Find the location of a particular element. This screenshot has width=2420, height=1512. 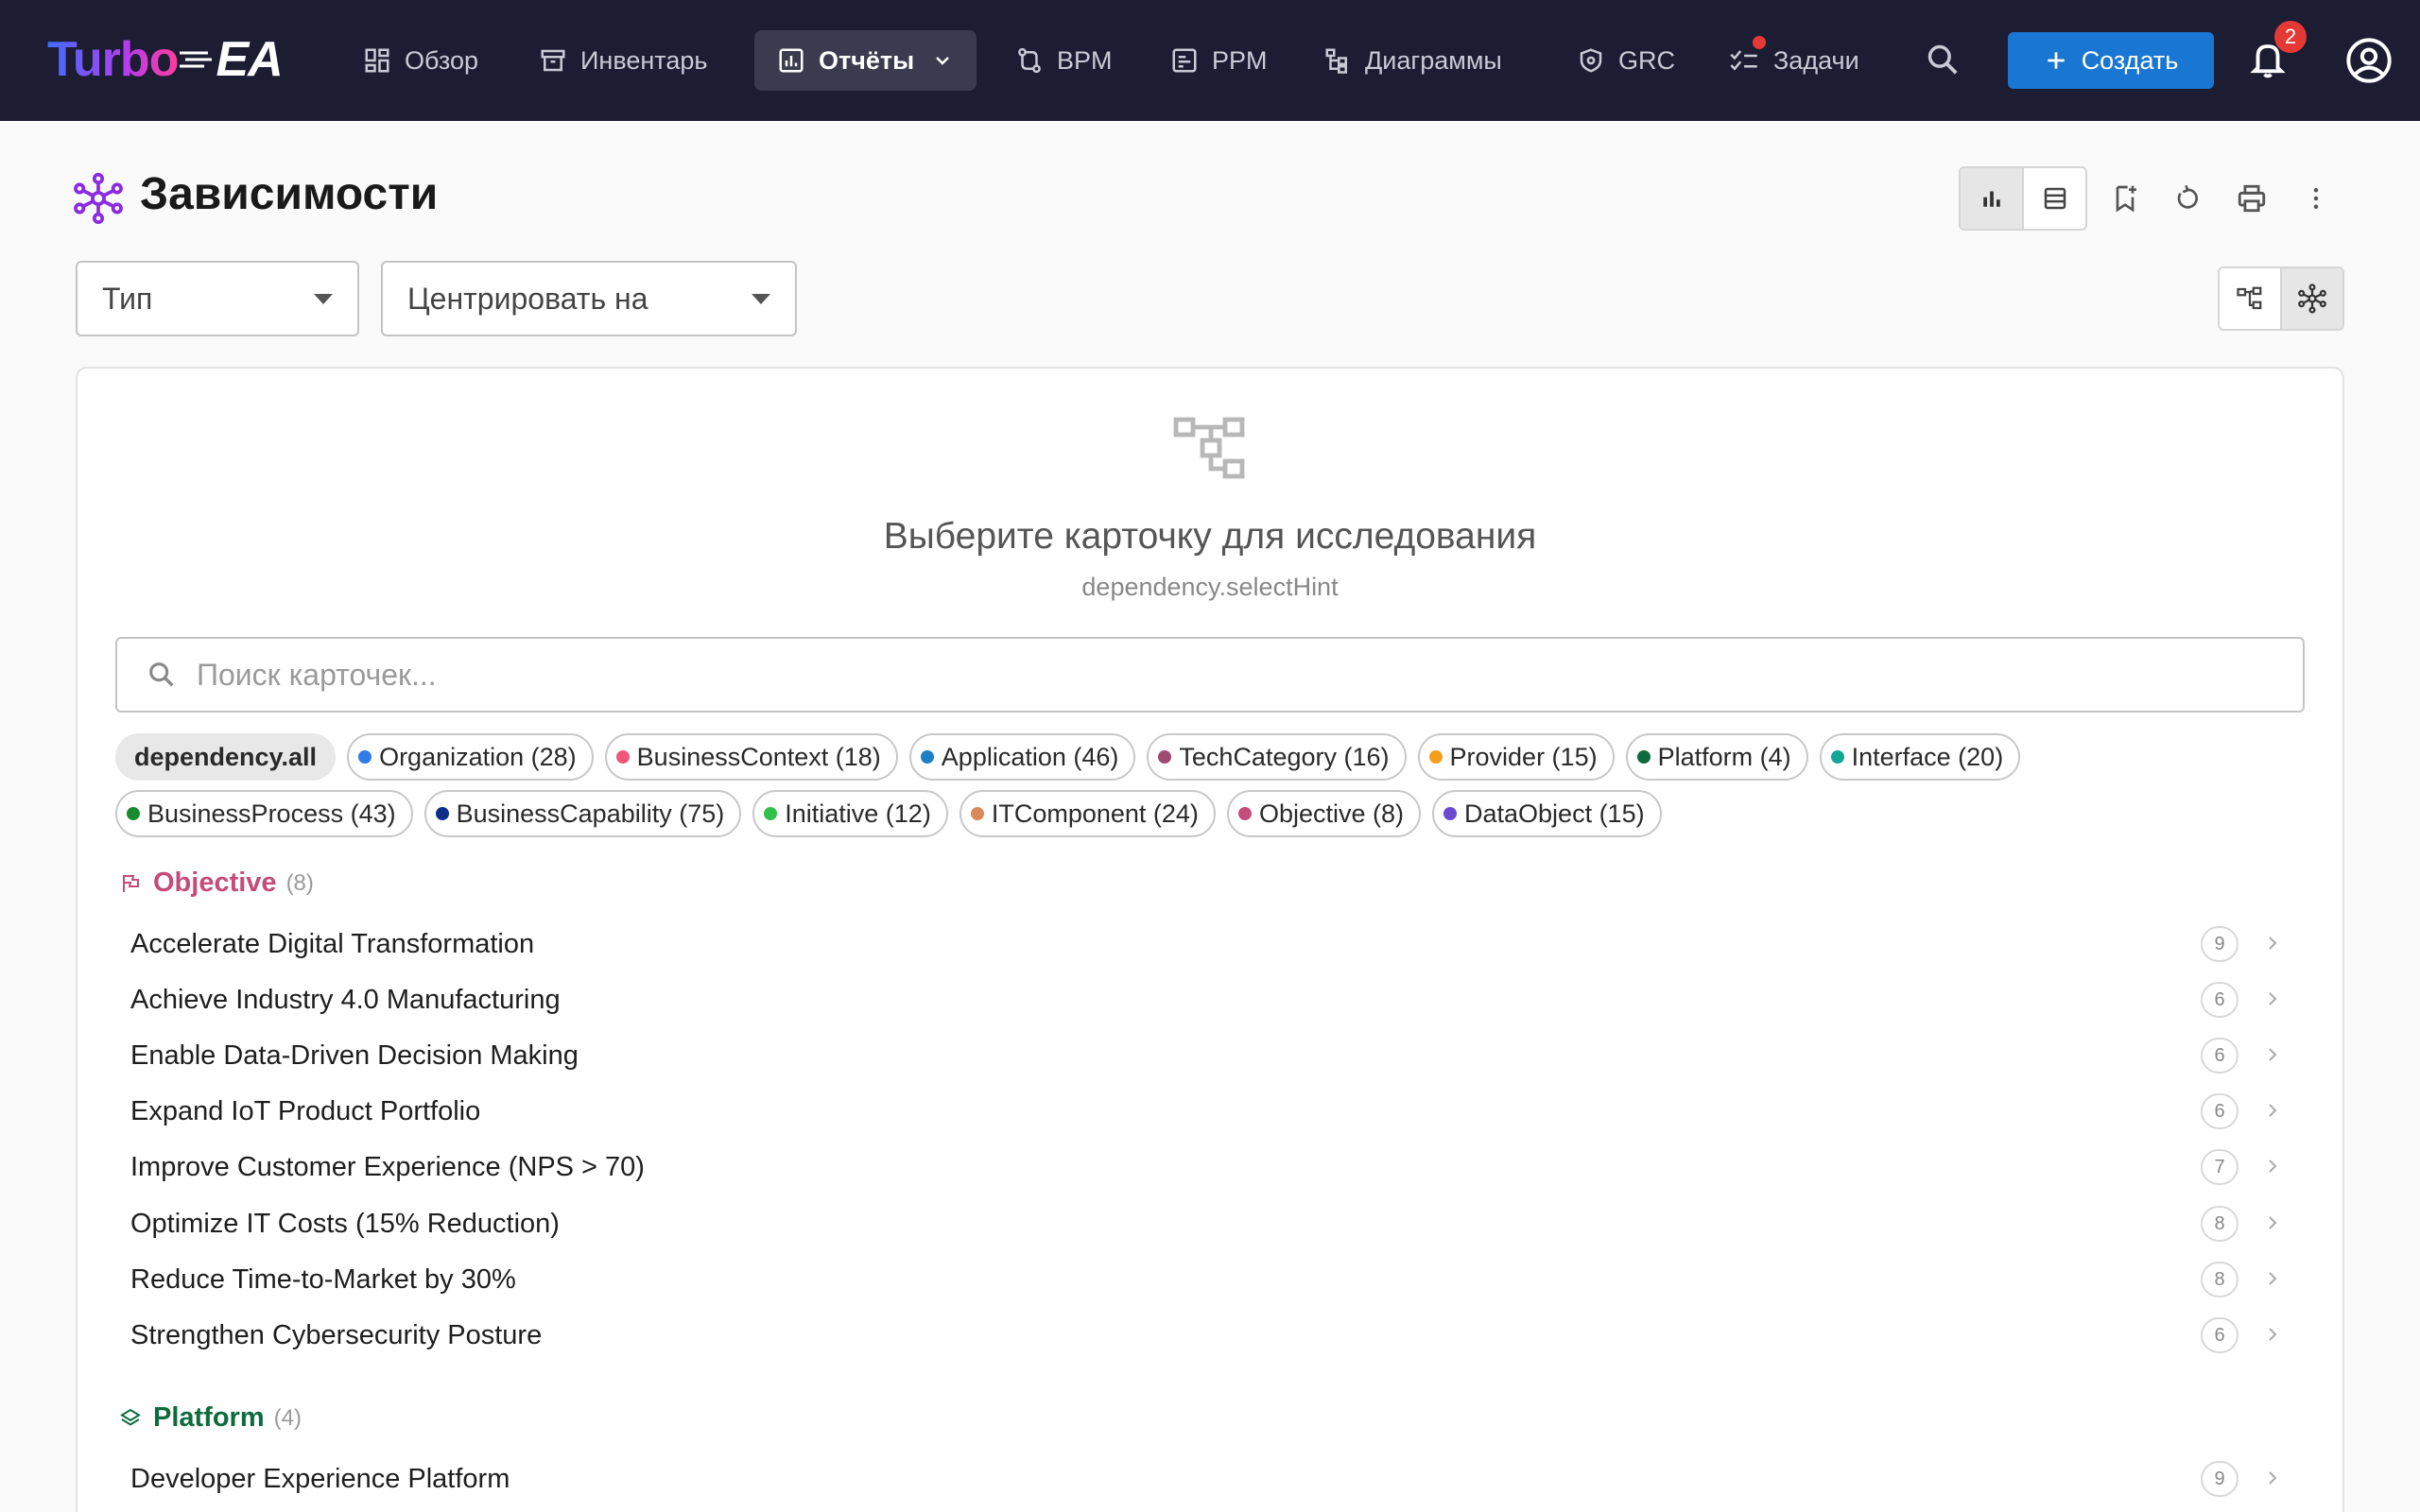

dashboard-icon is located at coordinates (377, 60).